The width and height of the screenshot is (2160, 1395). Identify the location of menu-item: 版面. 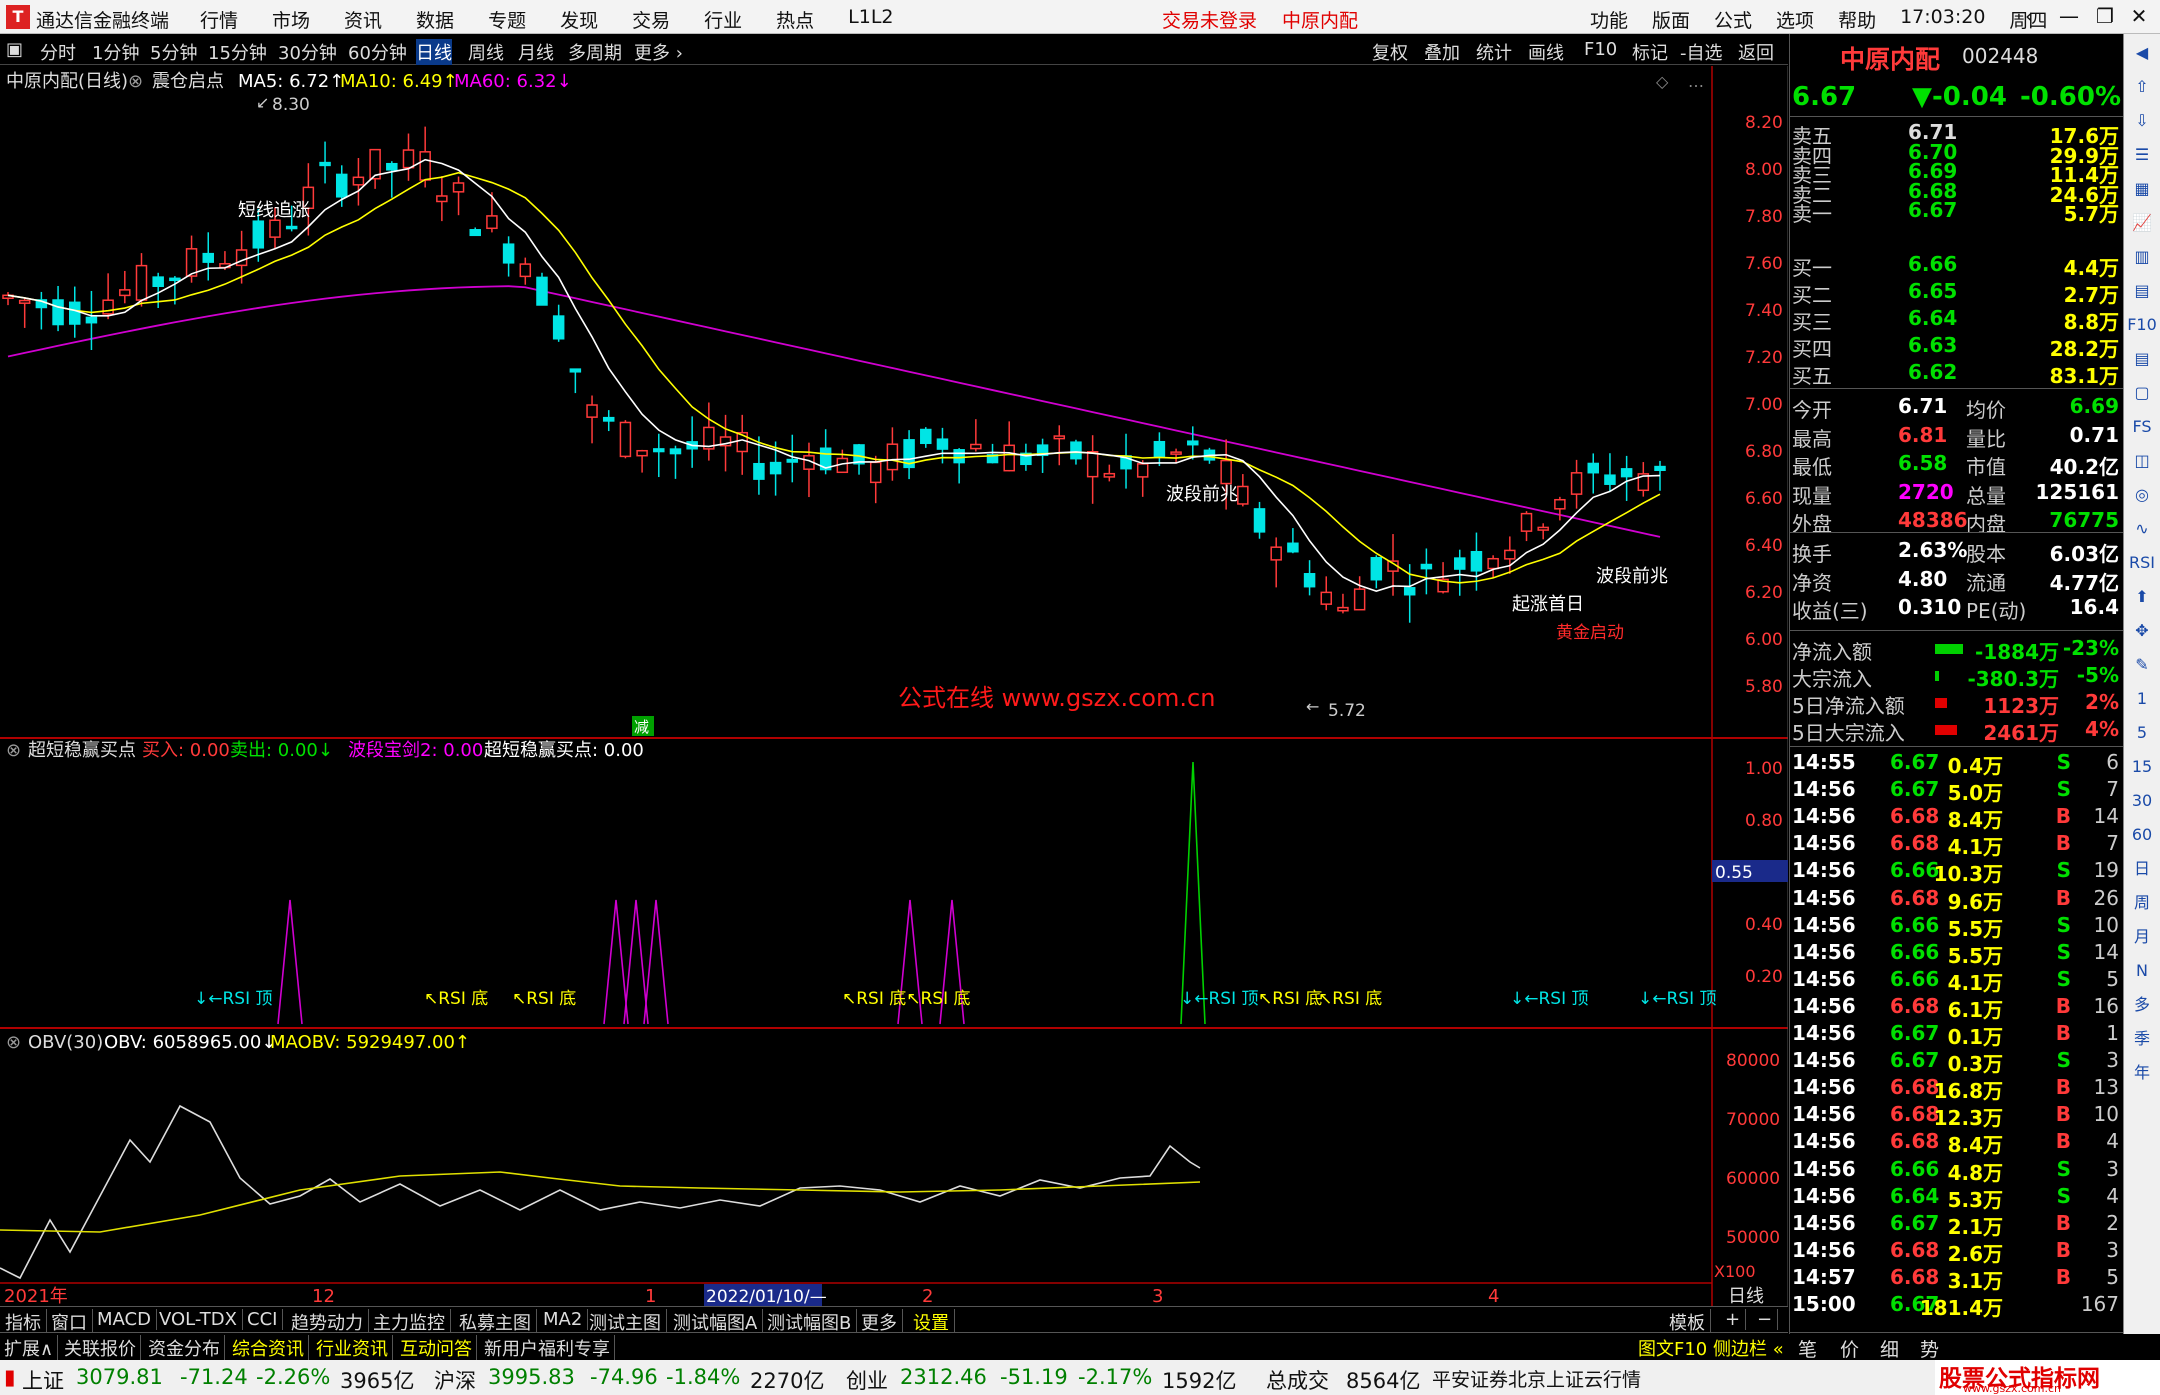
(1671, 19).